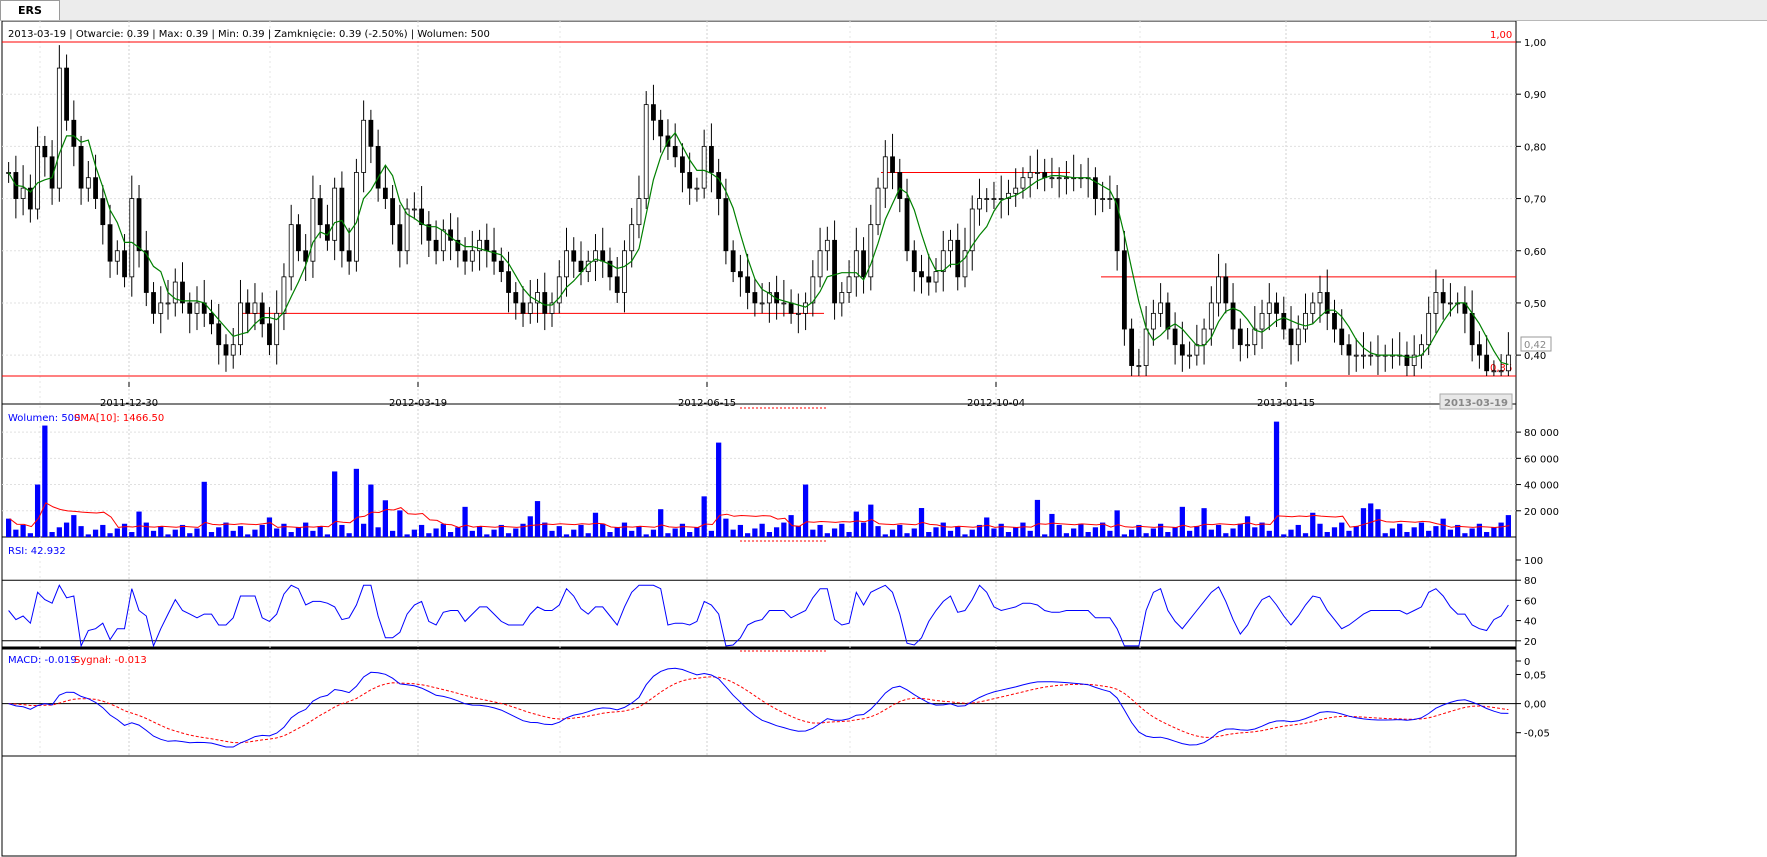 This screenshot has width=1767, height=857. Describe the element at coordinates (1535, 147) in the screenshot. I see `y-tick-label: 0,80` at that location.